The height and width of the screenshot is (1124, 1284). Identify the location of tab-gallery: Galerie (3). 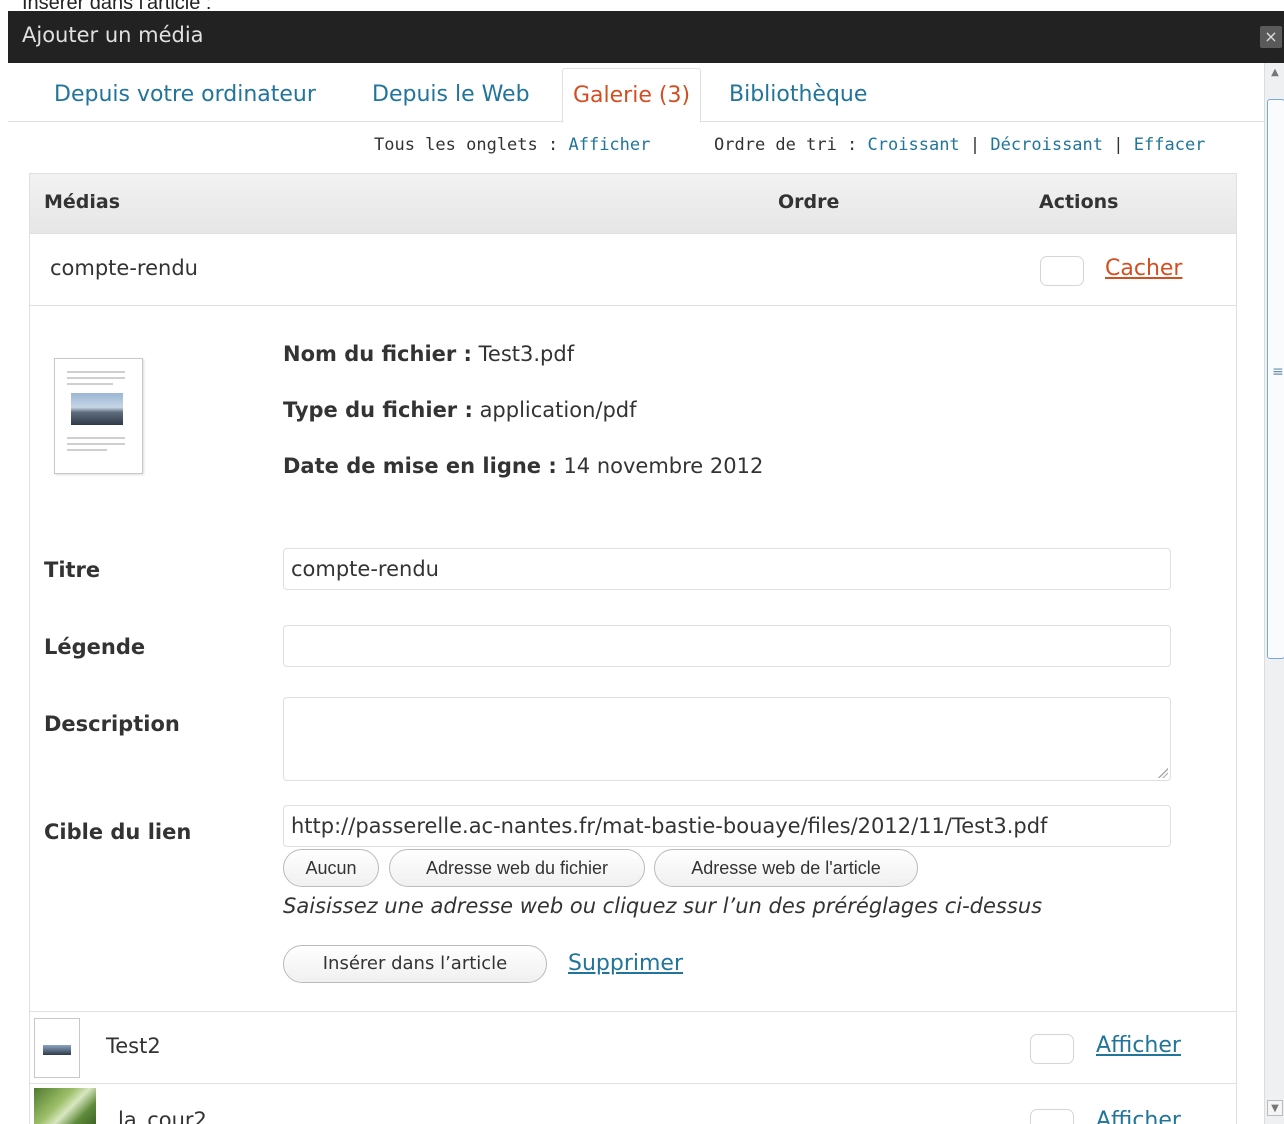
(632, 95).